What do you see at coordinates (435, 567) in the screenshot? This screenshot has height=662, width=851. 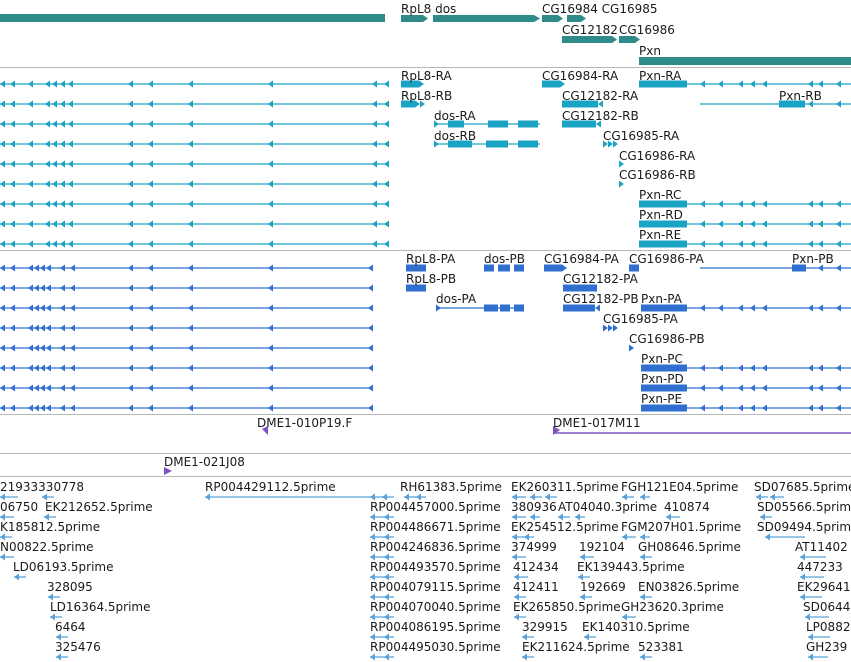 I see `est-label: RP004493570.5prime` at bounding box center [435, 567].